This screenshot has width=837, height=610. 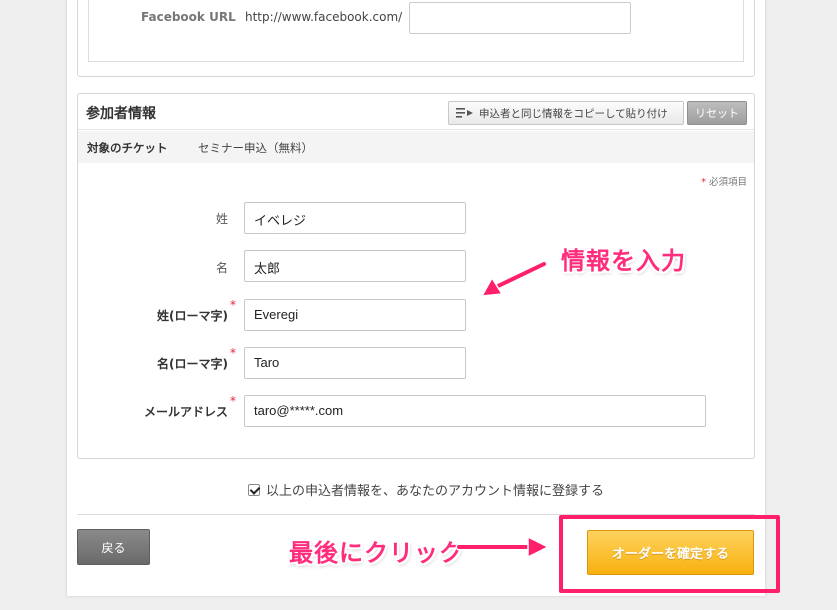 What do you see at coordinates (355, 315) in the screenshot?
I see `last-name-roman-input: Everegi` at bounding box center [355, 315].